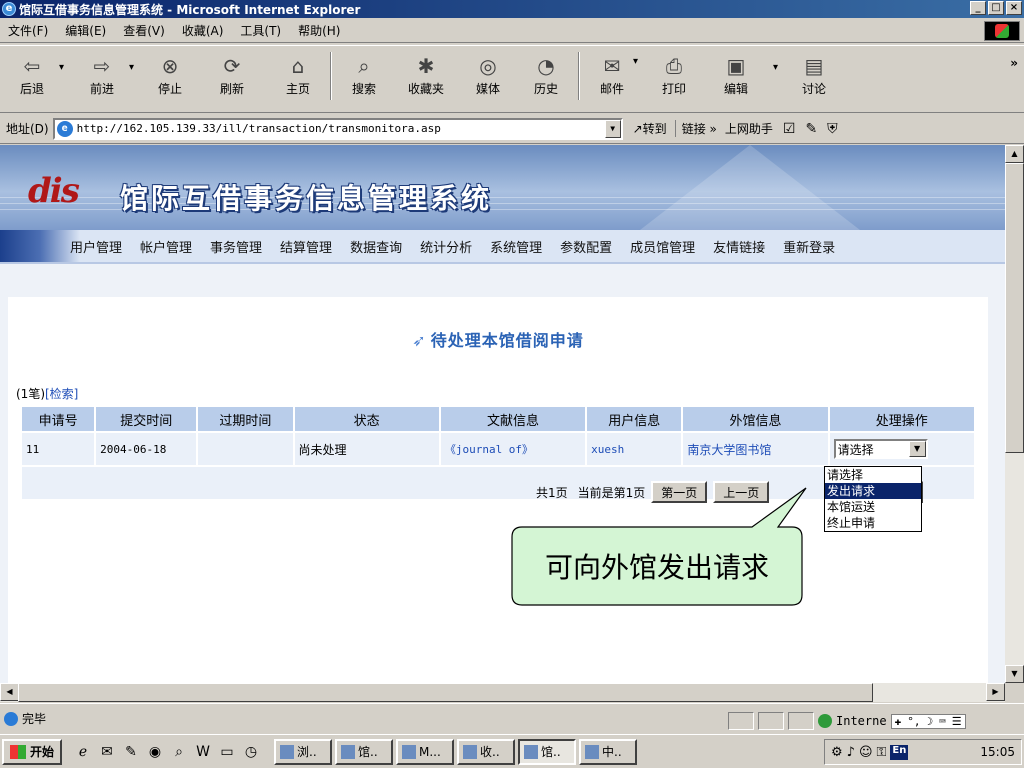 The image size is (1024, 768). I want to click on nav-friend-links: 友情链接, so click(739, 246).